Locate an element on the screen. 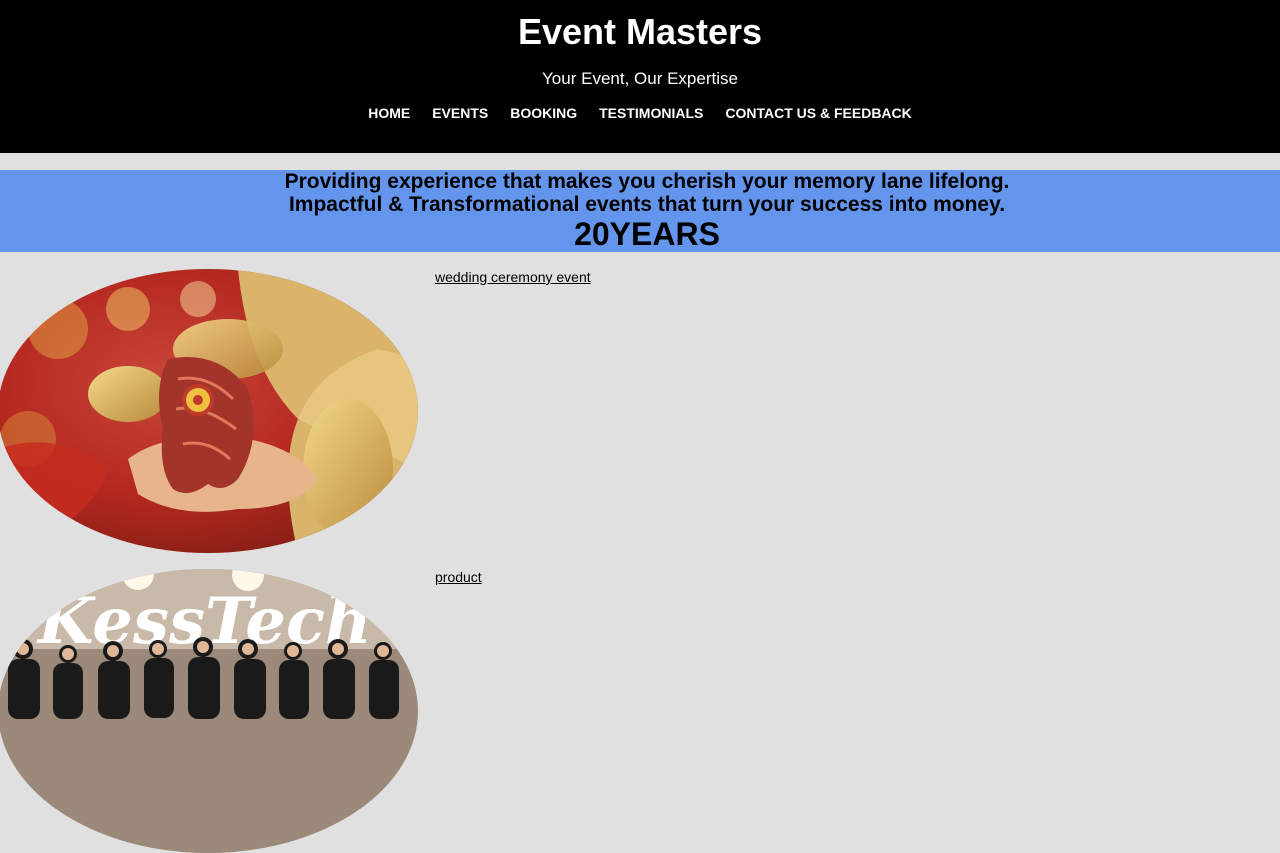 This screenshot has width=1280, height=853. site-title: Event Masters is located at coordinates (640, 31).